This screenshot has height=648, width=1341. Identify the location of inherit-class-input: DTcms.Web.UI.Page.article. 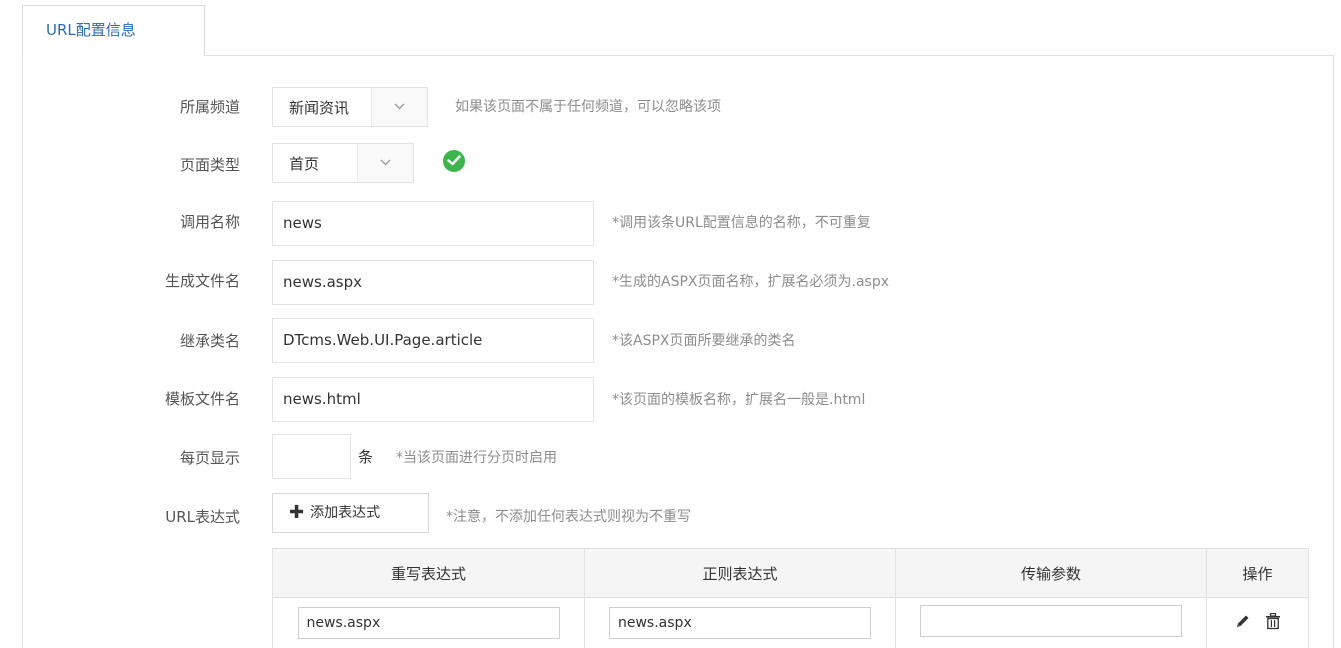
(433, 340).